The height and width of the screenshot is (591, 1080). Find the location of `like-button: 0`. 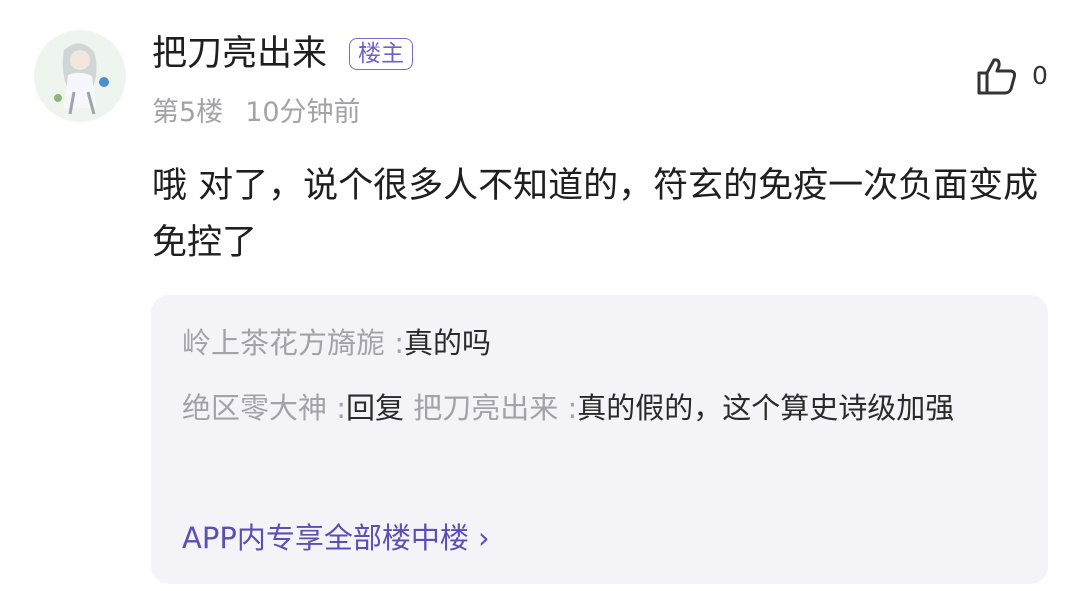

like-button: 0 is located at coordinates (1012, 76).